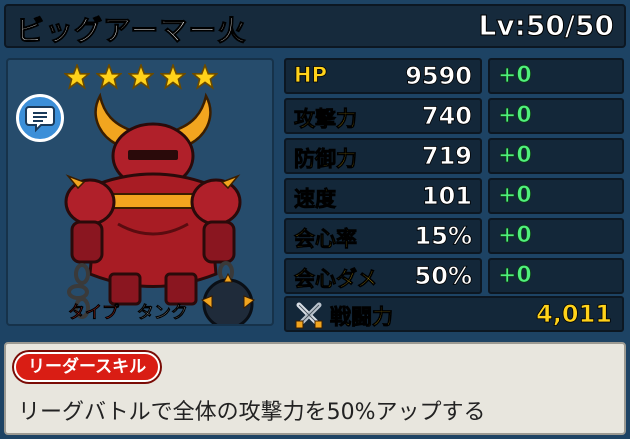  Describe the element at coordinates (87, 367) in the screenshot. I see `leader-skill-badge: リーダースキル` at that location.